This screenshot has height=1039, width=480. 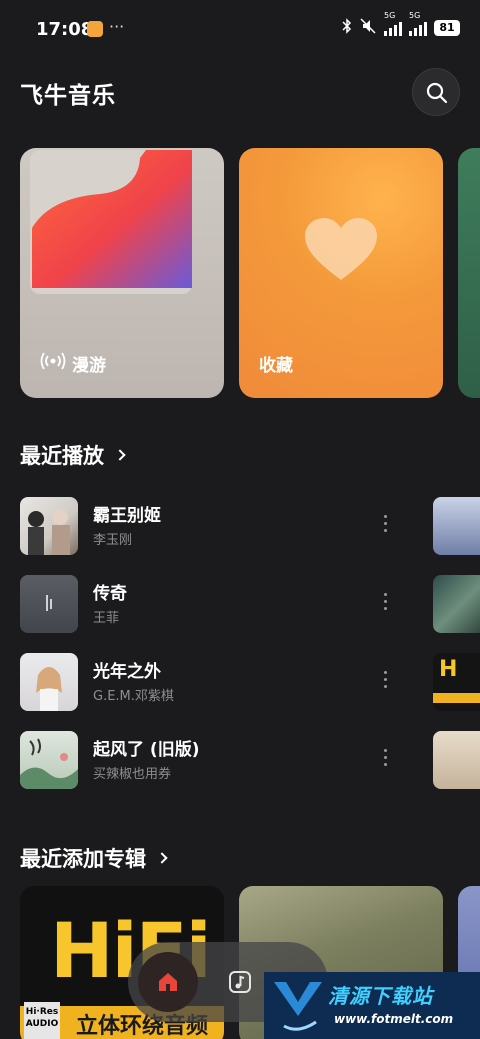 I want to click on hires-badge-bottom: AUDIO, so click(x=42, y=1024).